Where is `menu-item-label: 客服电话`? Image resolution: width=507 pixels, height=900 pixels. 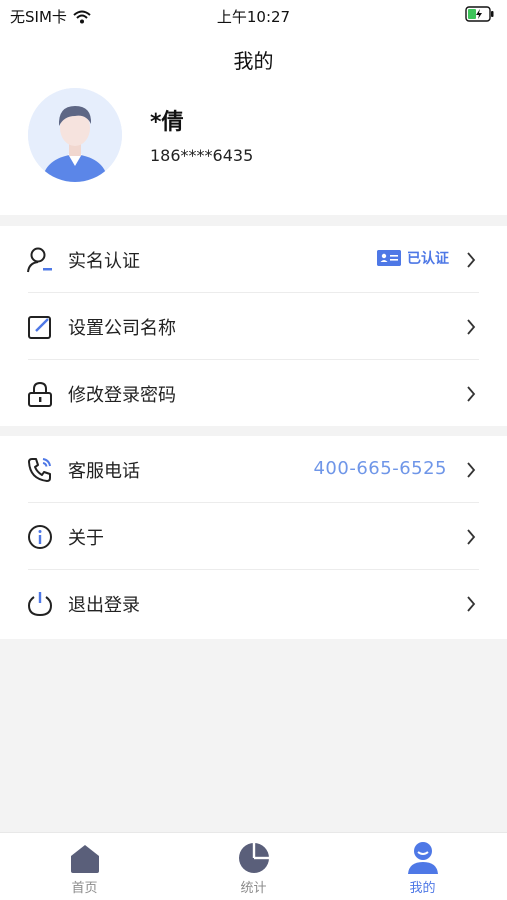
menu-item-label: 客服电话 is located at coordinates (104, 471).